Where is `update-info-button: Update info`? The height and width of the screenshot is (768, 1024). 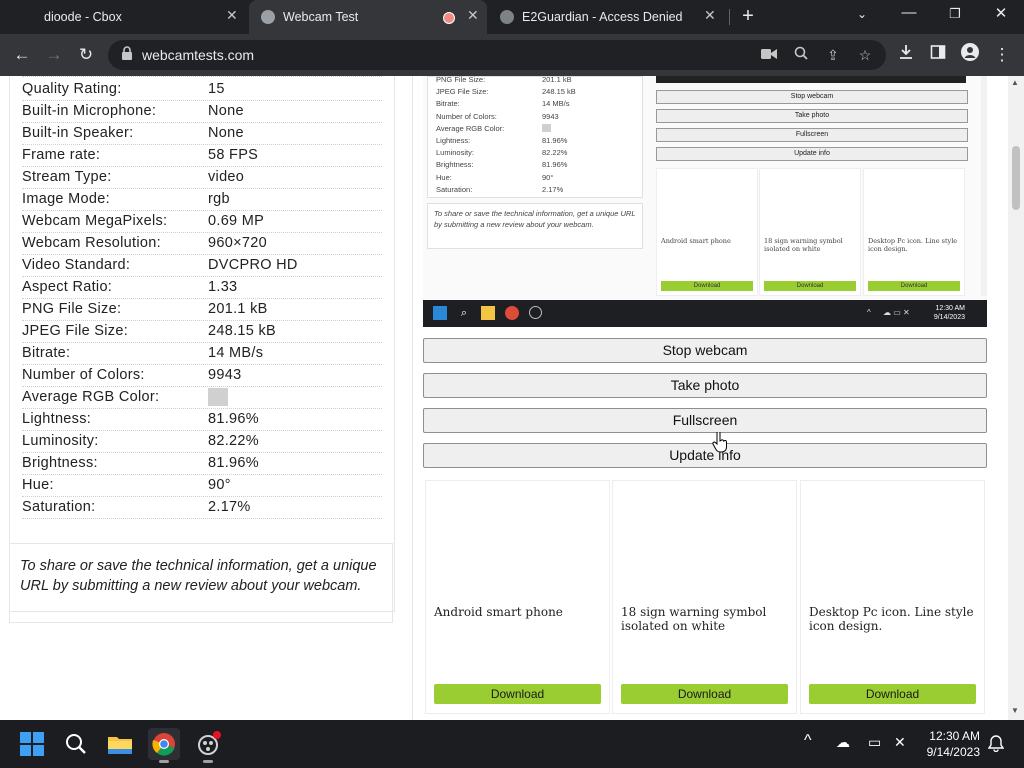 update-info-button: Update info is located at coordinates (705, 455).